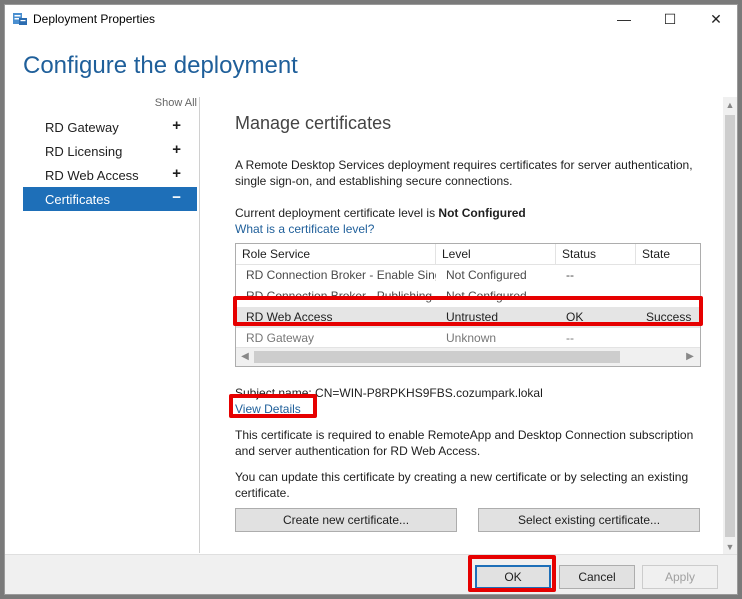 This screenshot has height=599, width=742. I want to click on sidebar-item-certificates: Certificates −, so click(110, 199).